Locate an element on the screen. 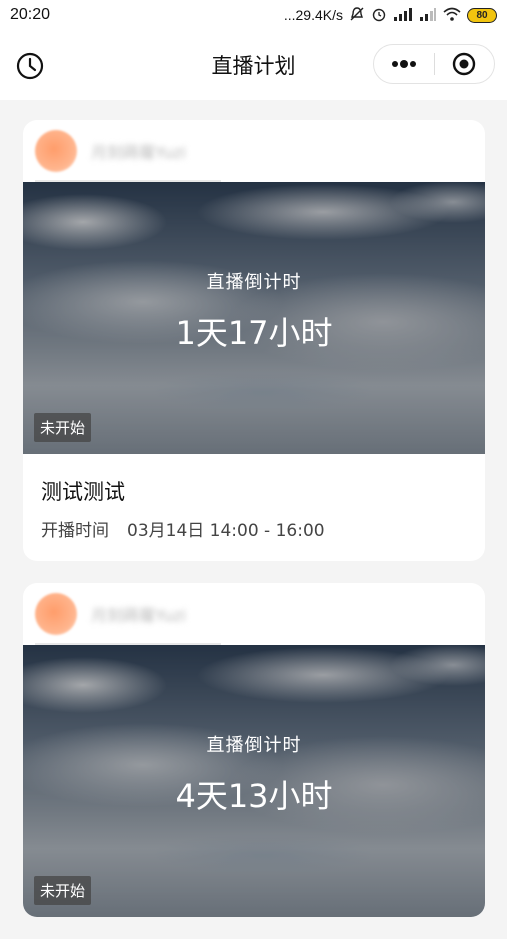 The height and width of the screenshot is (939, 507). nav-bar: 直播计划 is located at coordinates (253, 65).